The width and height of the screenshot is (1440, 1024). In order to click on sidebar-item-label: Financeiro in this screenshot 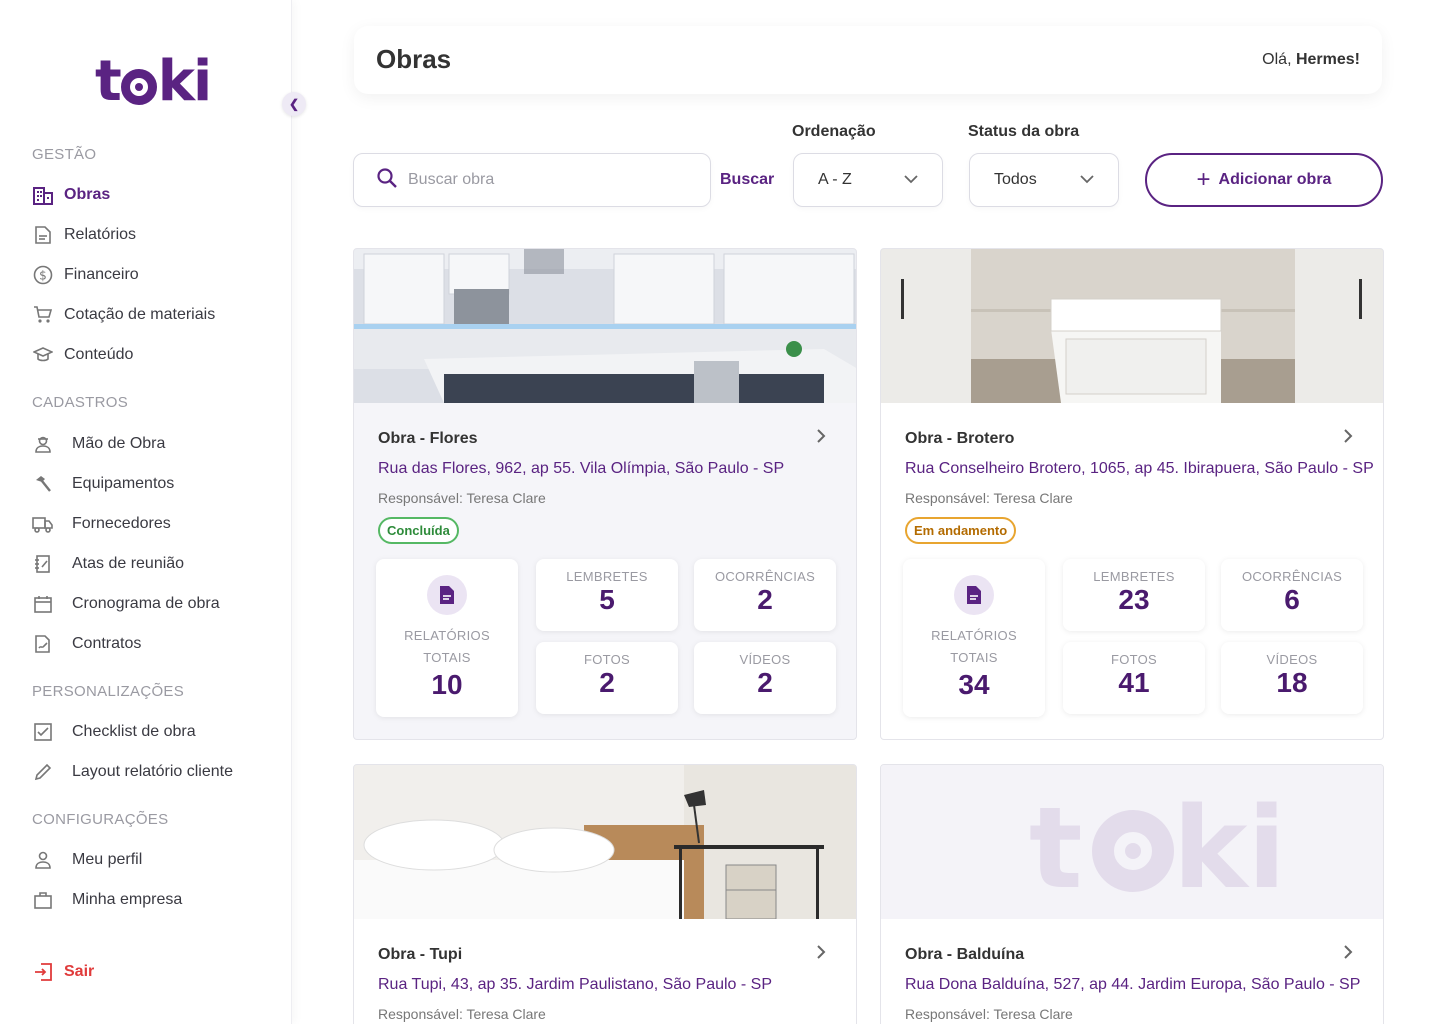, I will do `click(101, 274)`.